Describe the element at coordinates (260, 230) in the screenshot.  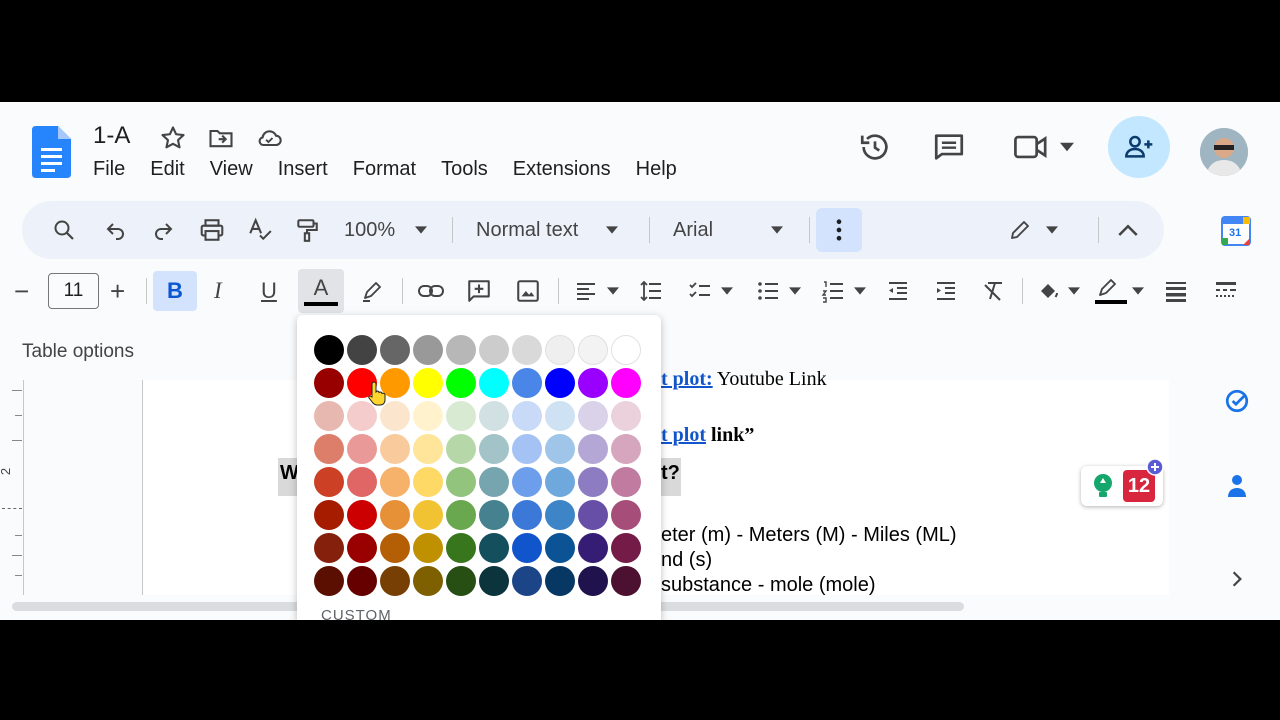
I see `spellcheck-button` at that location.